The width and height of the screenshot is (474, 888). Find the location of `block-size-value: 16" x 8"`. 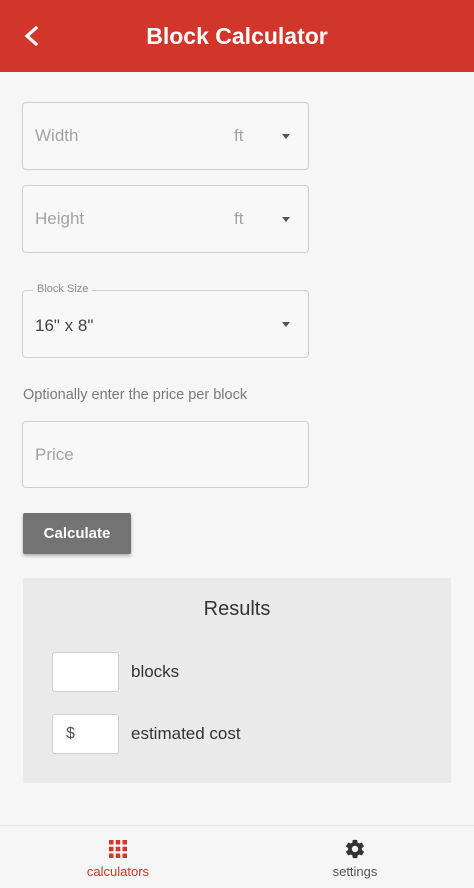

block-size-value: 16" x 8" is located at coordinates (64, 325).